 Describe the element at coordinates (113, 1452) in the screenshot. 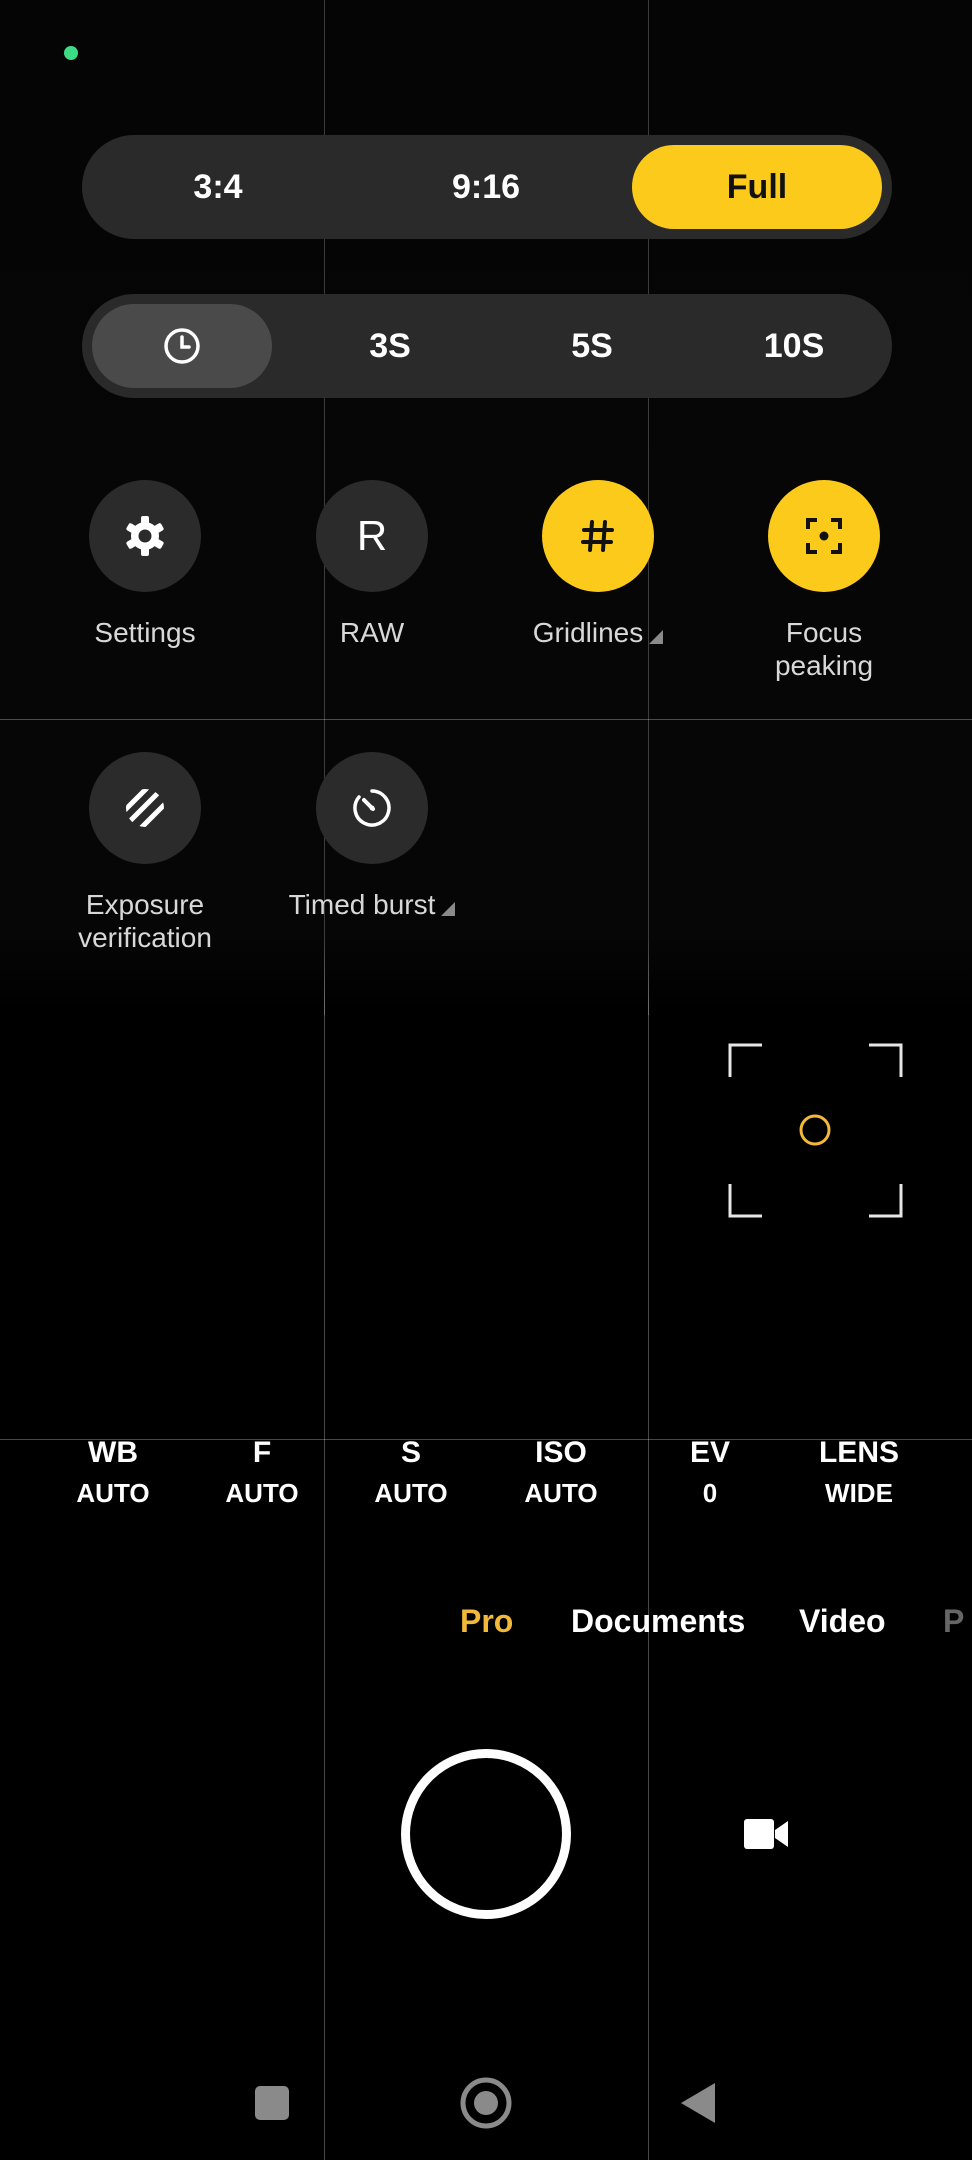

I see `param-key: WB` at that location.